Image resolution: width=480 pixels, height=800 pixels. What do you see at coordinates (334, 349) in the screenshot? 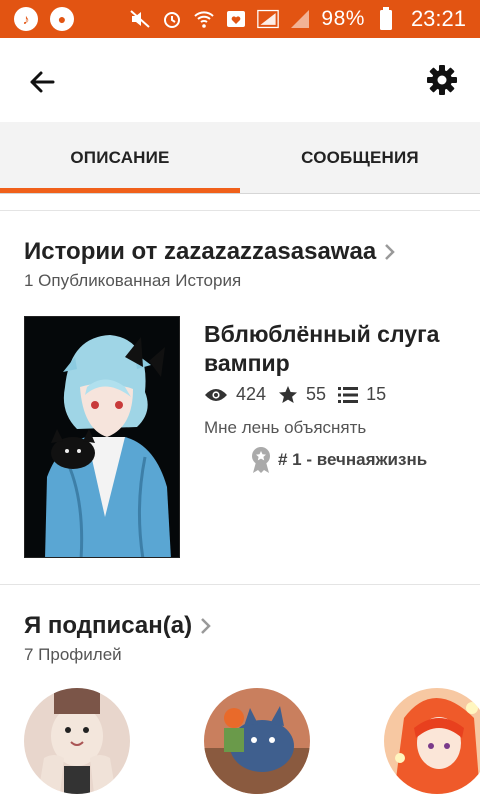
I see `story-title: Вблюблённый слуга вампир` at bounding box center [334, 349].